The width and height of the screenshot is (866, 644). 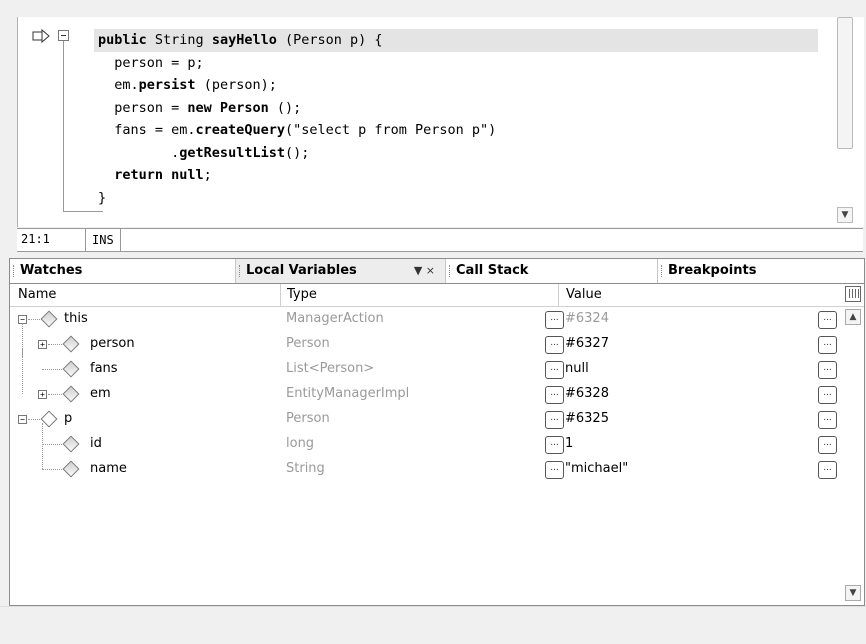 I want to click on code-line: public String sayHello (Person p) {, so click(x=456, y=40).